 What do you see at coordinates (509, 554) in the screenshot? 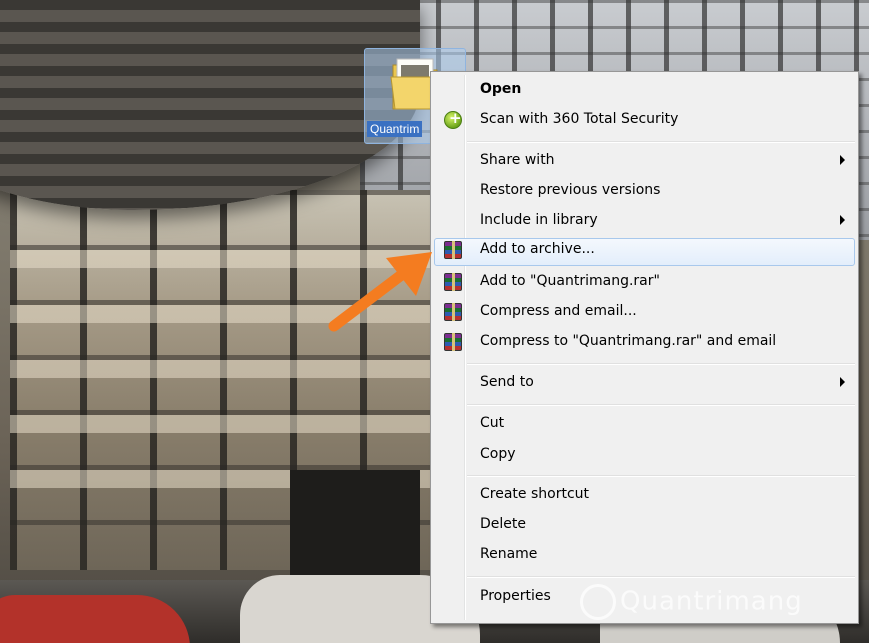
I see `menu-item-label: Rename` at bounding box center [509, 554].